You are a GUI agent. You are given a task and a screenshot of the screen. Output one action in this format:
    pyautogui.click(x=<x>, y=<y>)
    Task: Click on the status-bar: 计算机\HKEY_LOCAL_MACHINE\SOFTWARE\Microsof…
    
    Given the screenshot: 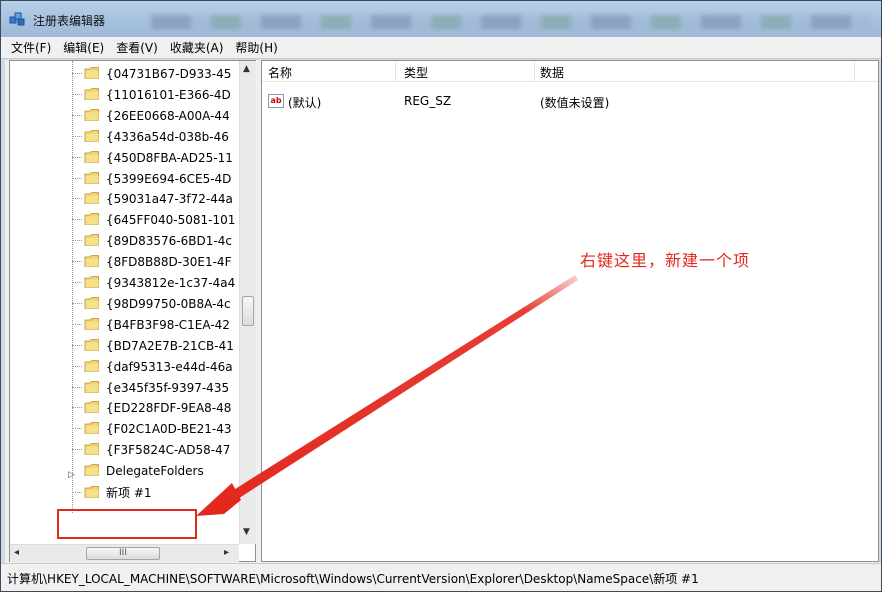 What is the action you would take?
    pyautogui.click(x=441, y=577)
    